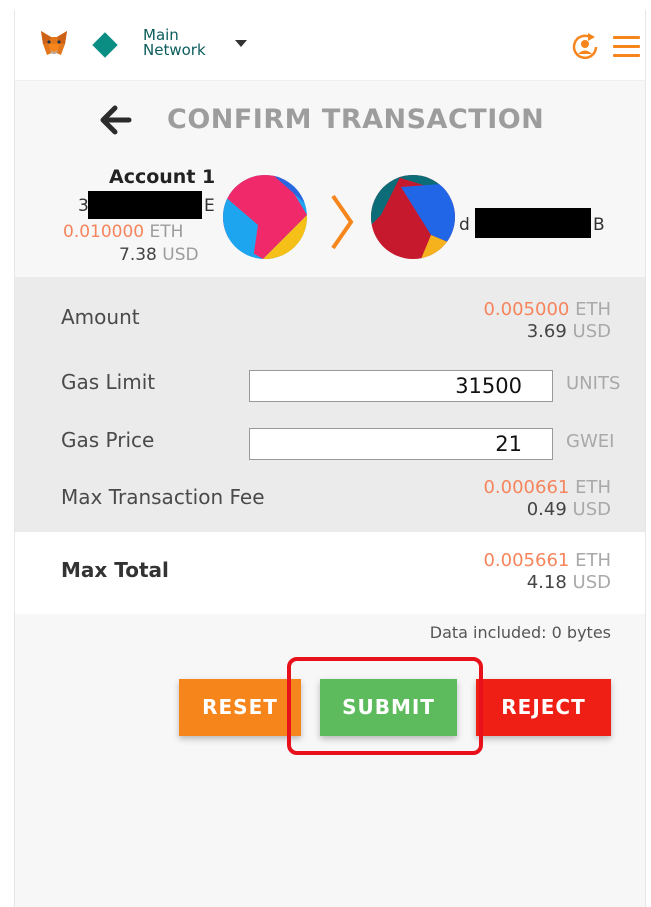 This screenshot has width=651, height=907. I want to click on account-switch-icon, so click(585, 47).